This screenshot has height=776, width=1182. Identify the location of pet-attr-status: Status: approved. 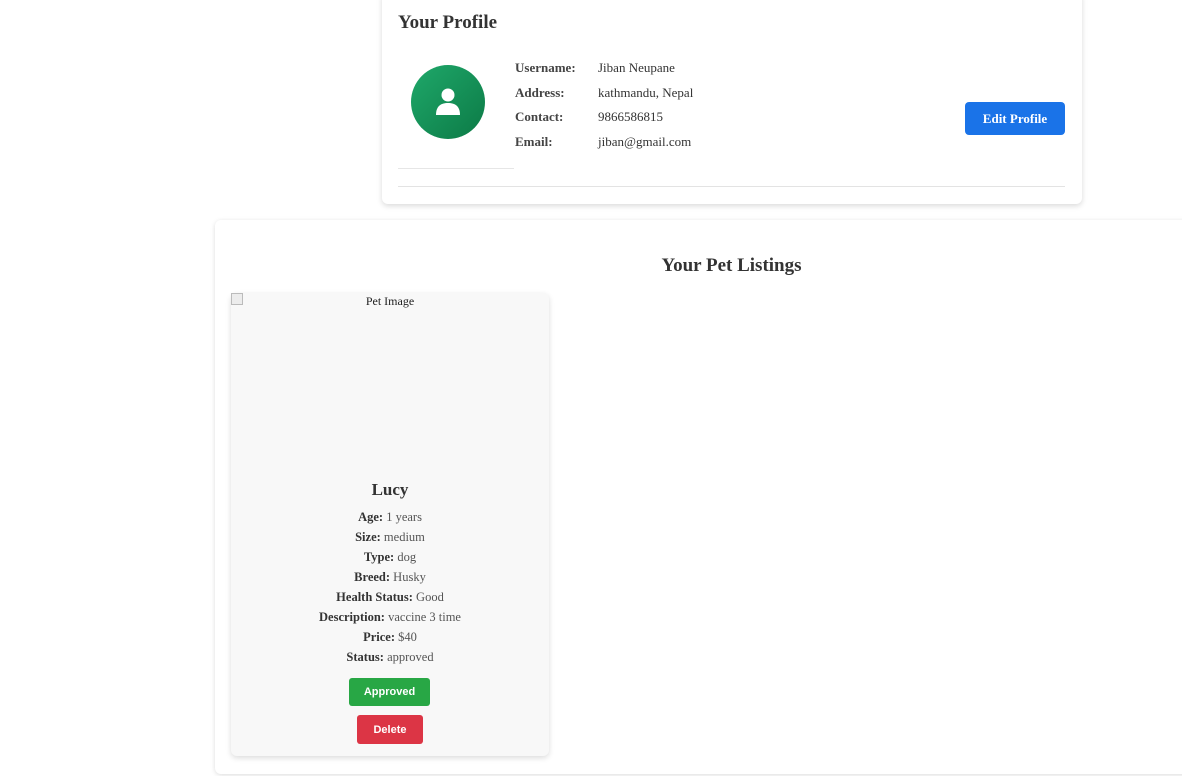
(390, 659).